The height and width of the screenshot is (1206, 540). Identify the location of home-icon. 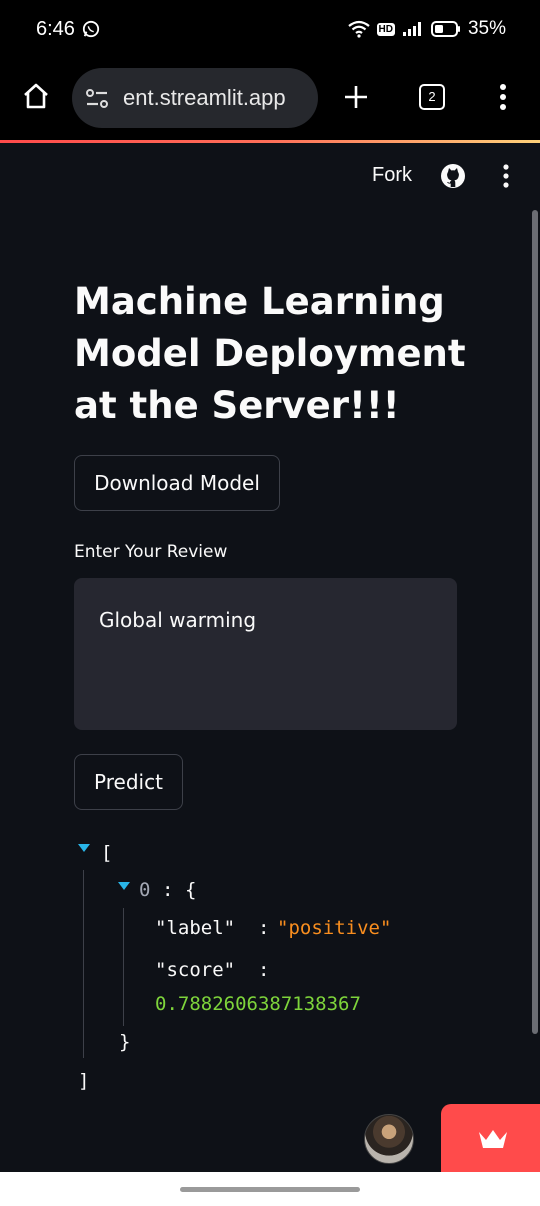
(36, 96).